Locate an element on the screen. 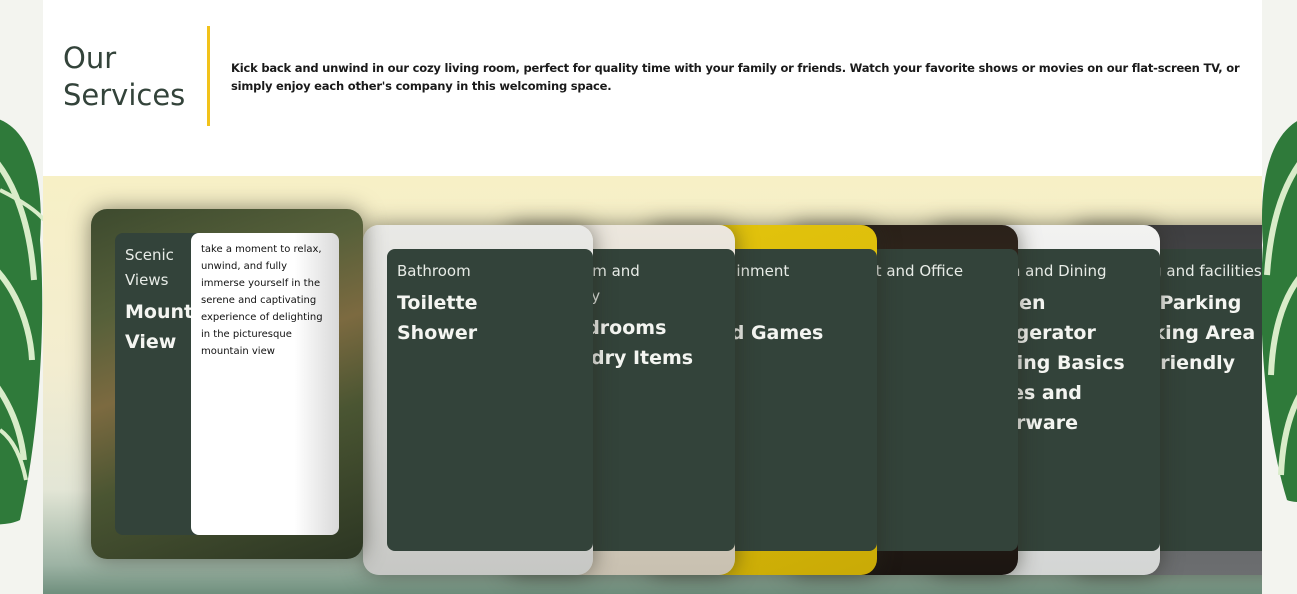 Image resolution: width=1297 pixels, height=594 pixels. page-title-line2: Services is located at coordinates (124, 95).